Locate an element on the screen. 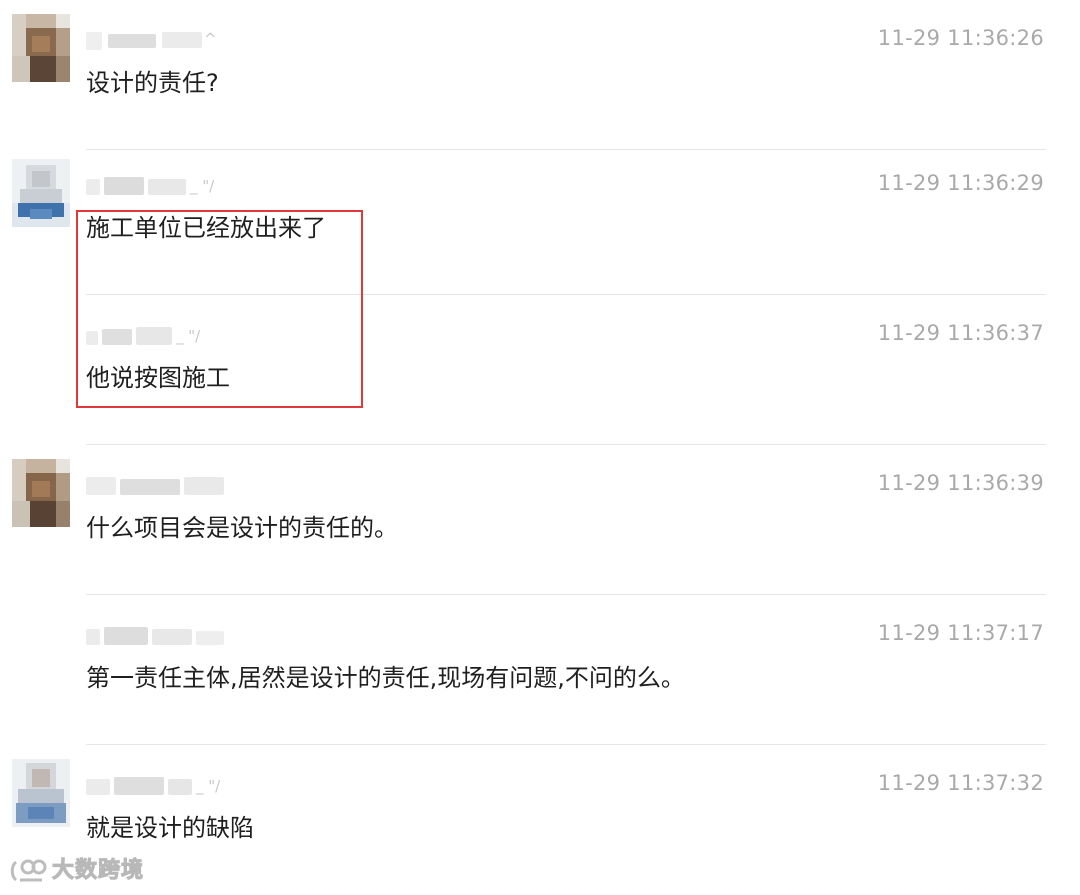 The height and width of the screenshot is (895, 1080). watermark: 大数跨境 is located at coordinates (76, 871).